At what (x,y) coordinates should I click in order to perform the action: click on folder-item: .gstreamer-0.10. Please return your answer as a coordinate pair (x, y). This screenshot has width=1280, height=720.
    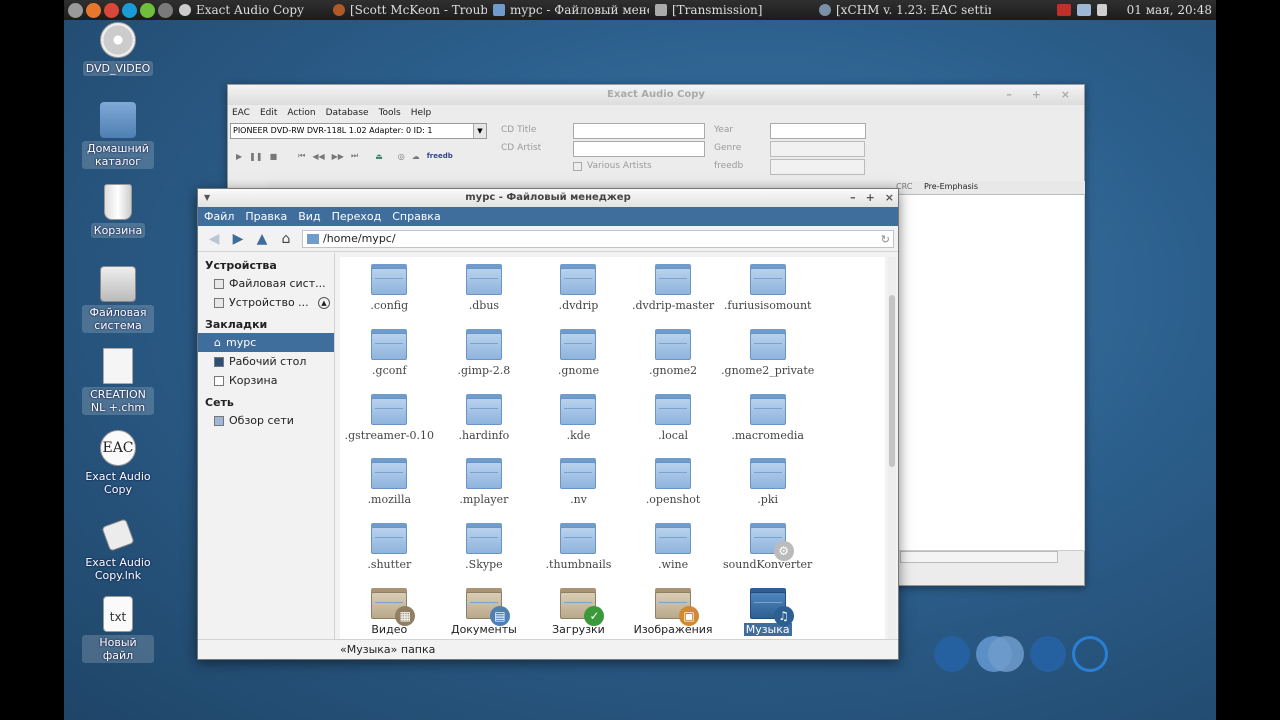
    Looking at the image, I should click on (389, 423).